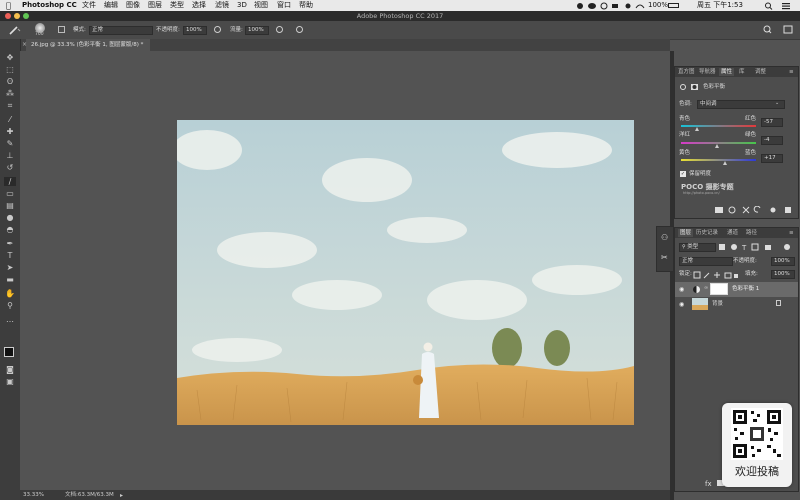 This screenshot has width=800, height=500. What do you see at coordinates (742, 72) in the screenshot?
I see `tab-libraries: 库` at bounding box center [742, 72].